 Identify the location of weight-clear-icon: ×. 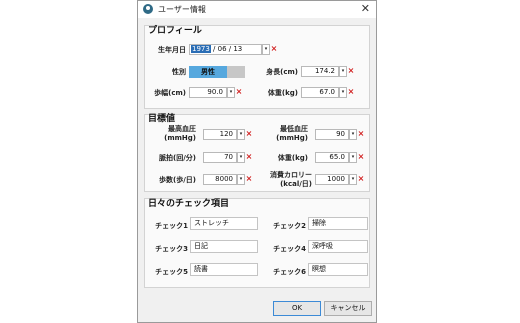
(351, 92).